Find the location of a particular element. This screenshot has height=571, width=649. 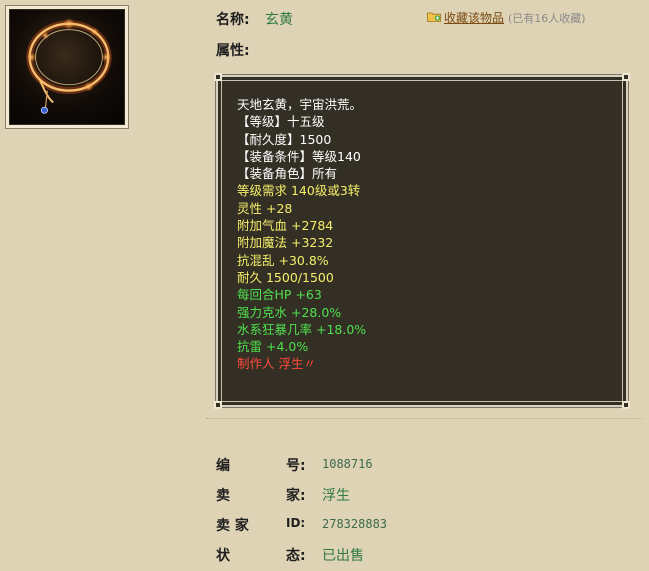

attribute-line: 【等级】十五级 is located at coordinates (281, 122).